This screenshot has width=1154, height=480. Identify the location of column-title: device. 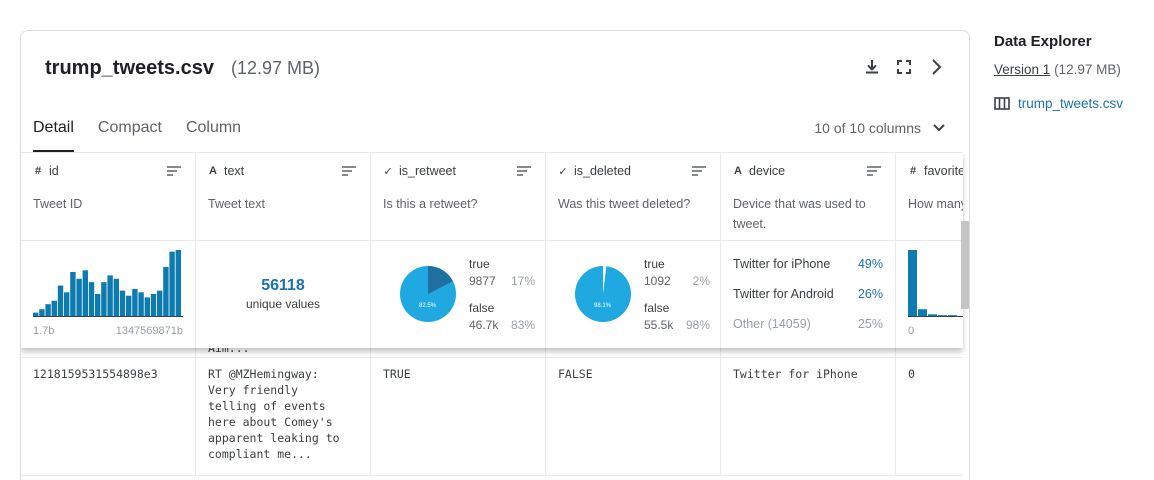
(767, 171).